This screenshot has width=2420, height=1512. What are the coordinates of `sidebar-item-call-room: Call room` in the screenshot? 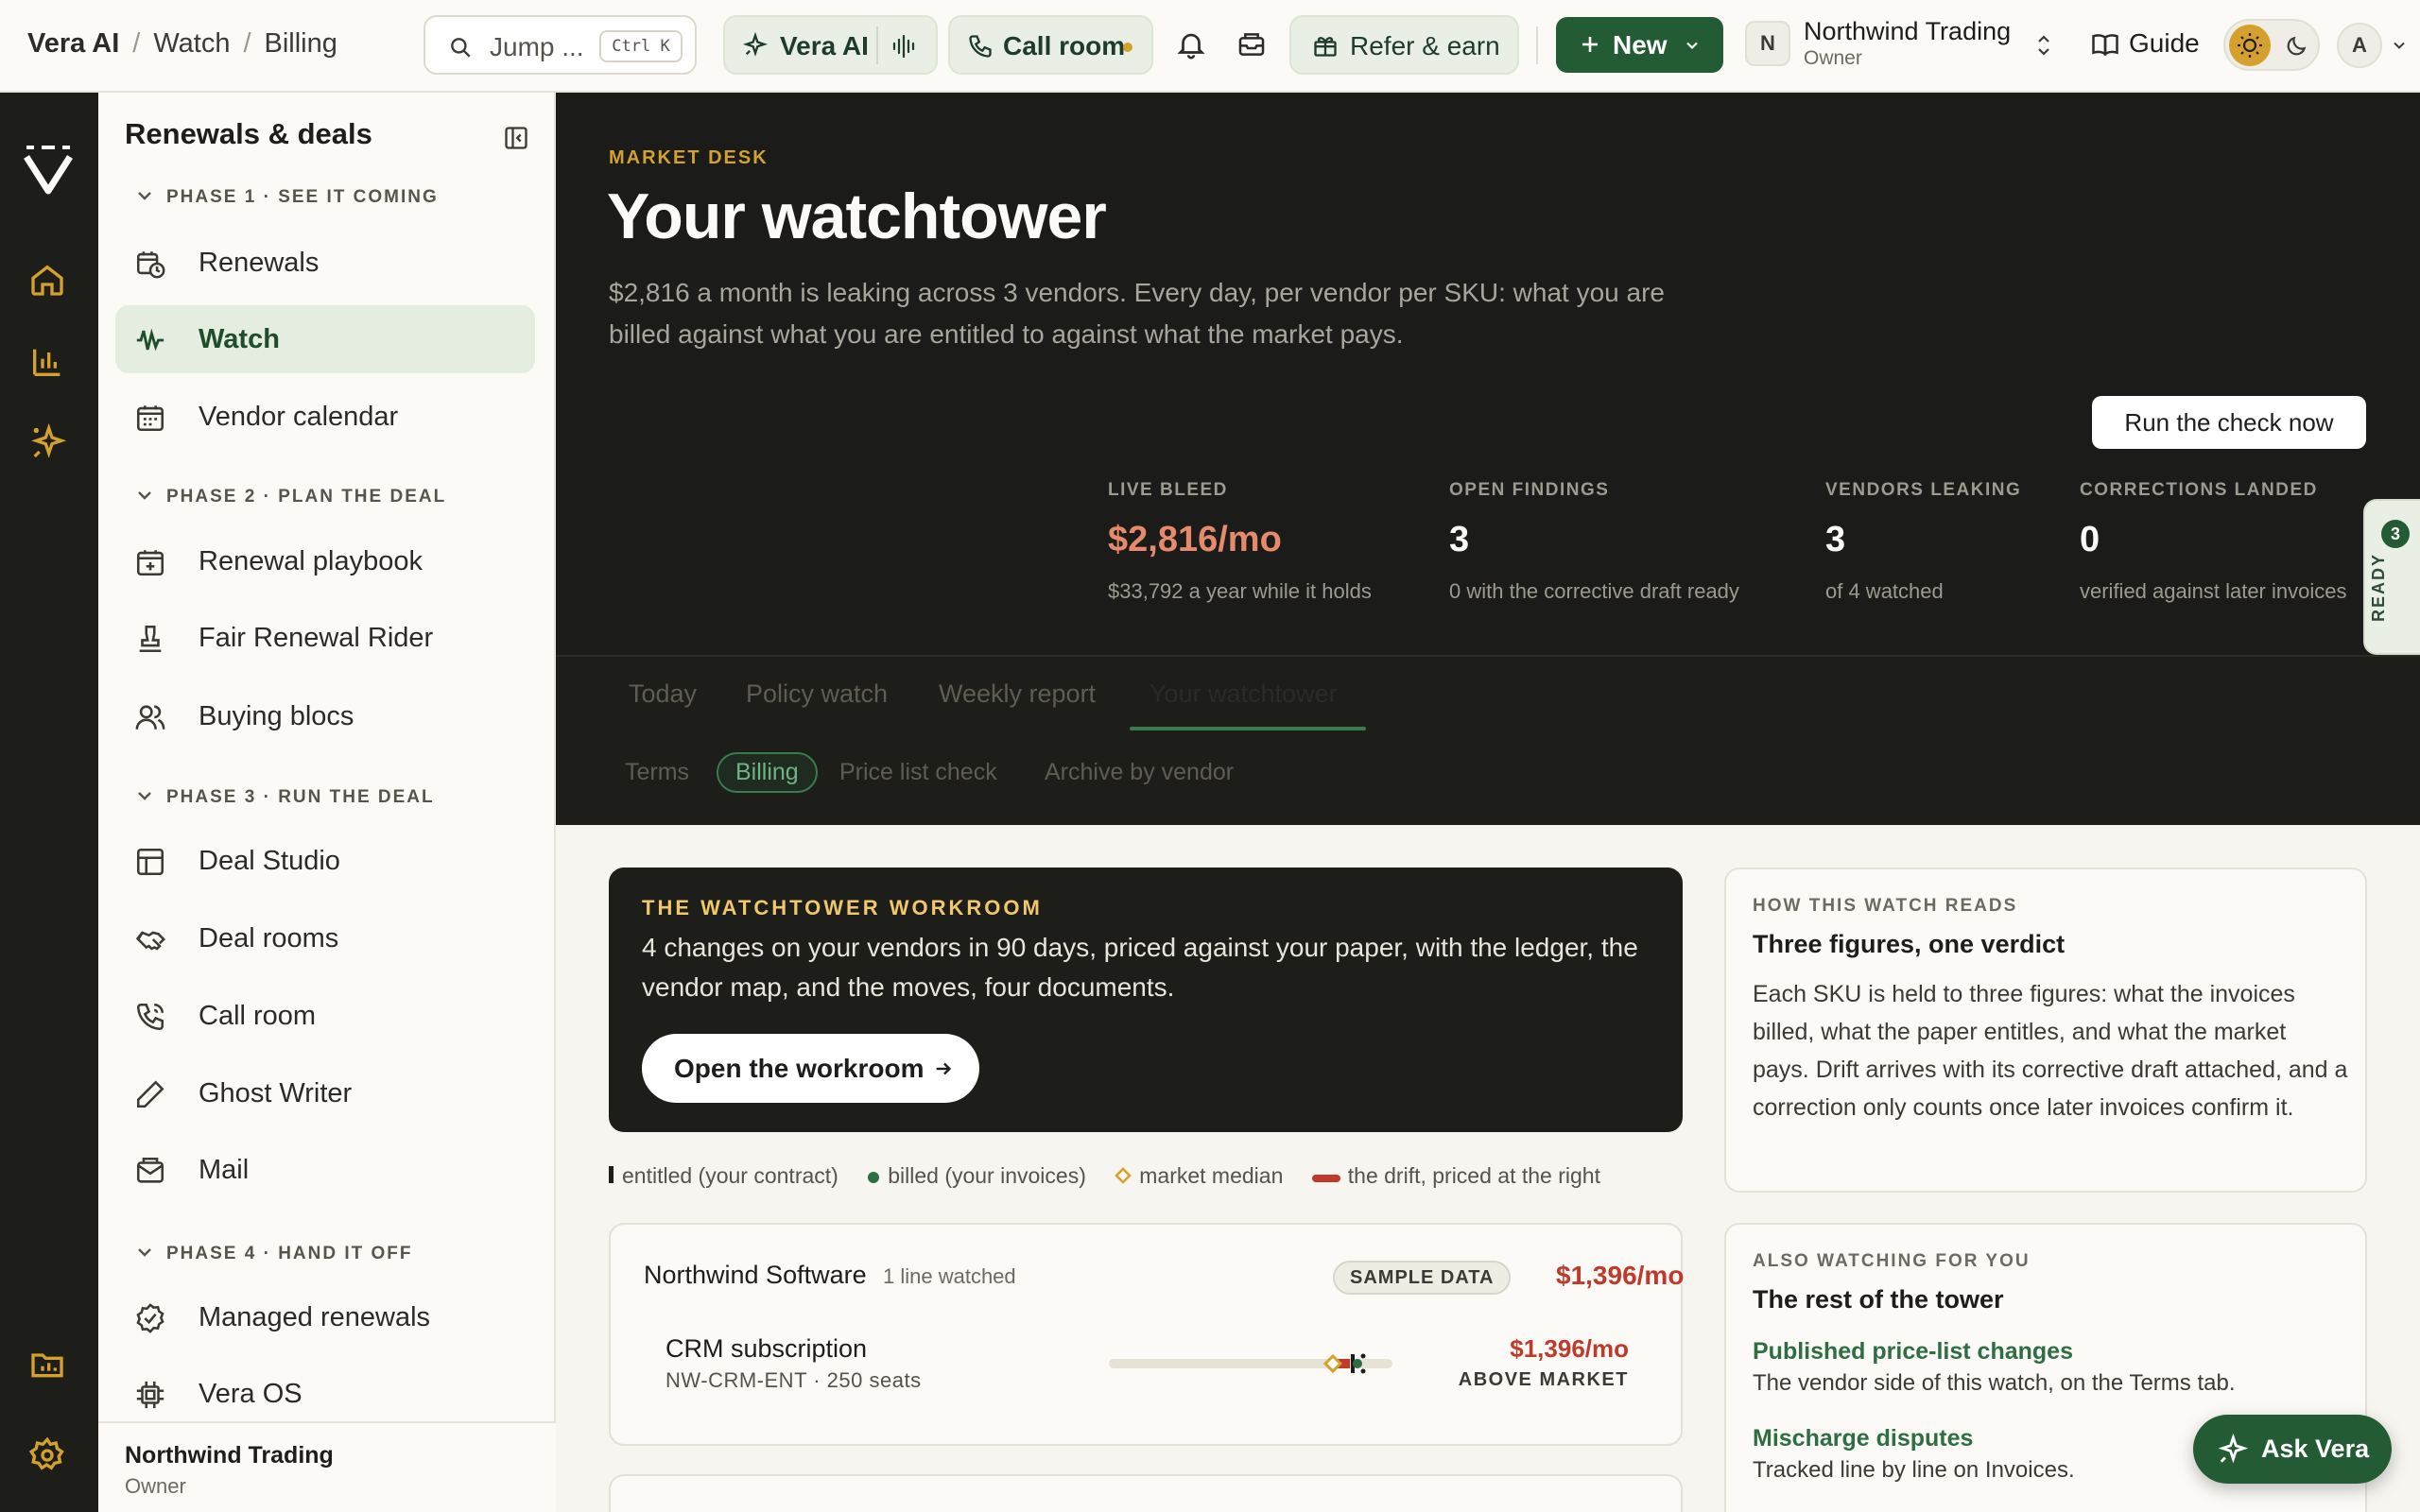 It's located at (325, 1016).